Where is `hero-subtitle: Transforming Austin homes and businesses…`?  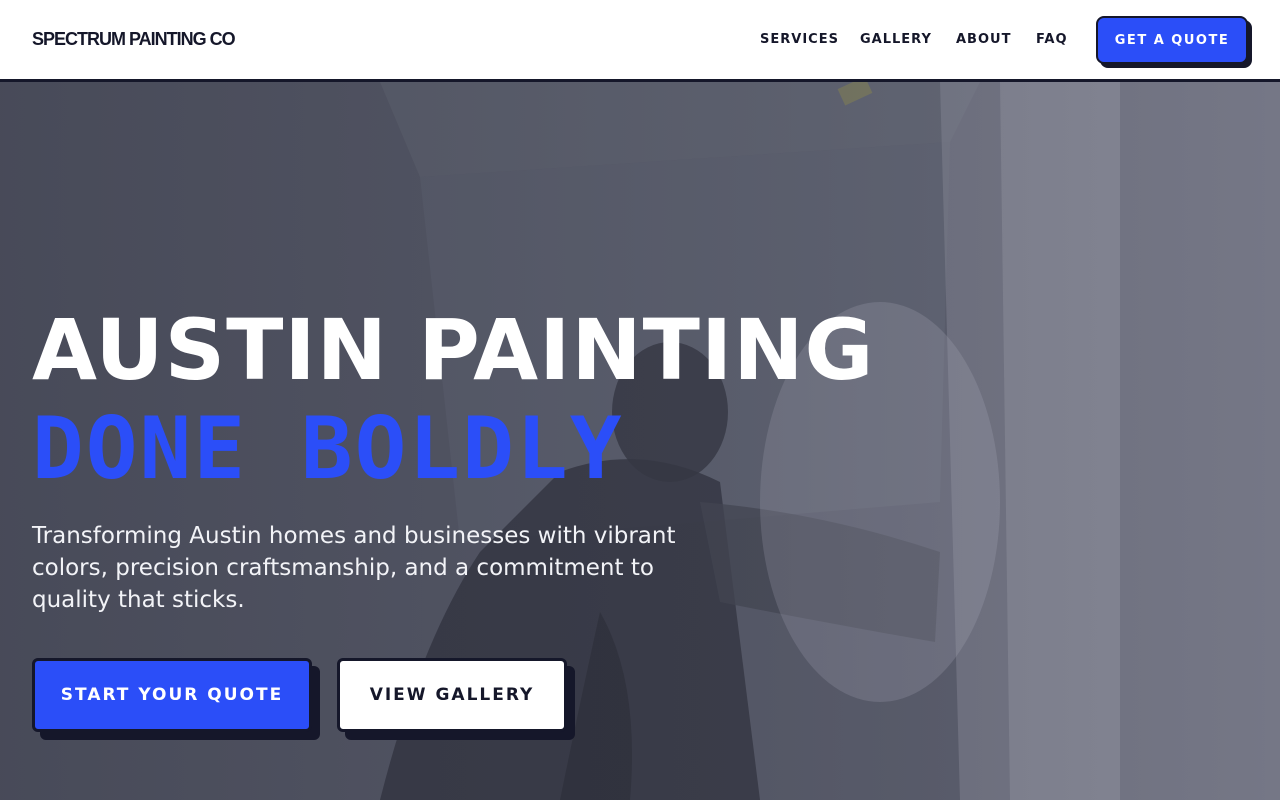
hero-subtitle: Transforming Austin homes and businesses… is located at coordinates (354, 568).